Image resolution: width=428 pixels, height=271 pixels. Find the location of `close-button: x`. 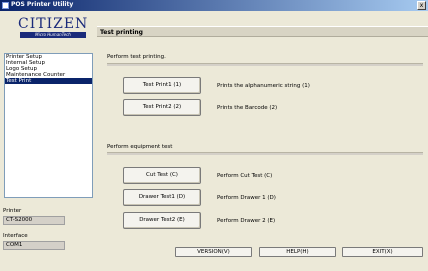

close-button: x is located at coordinates (421, 5).